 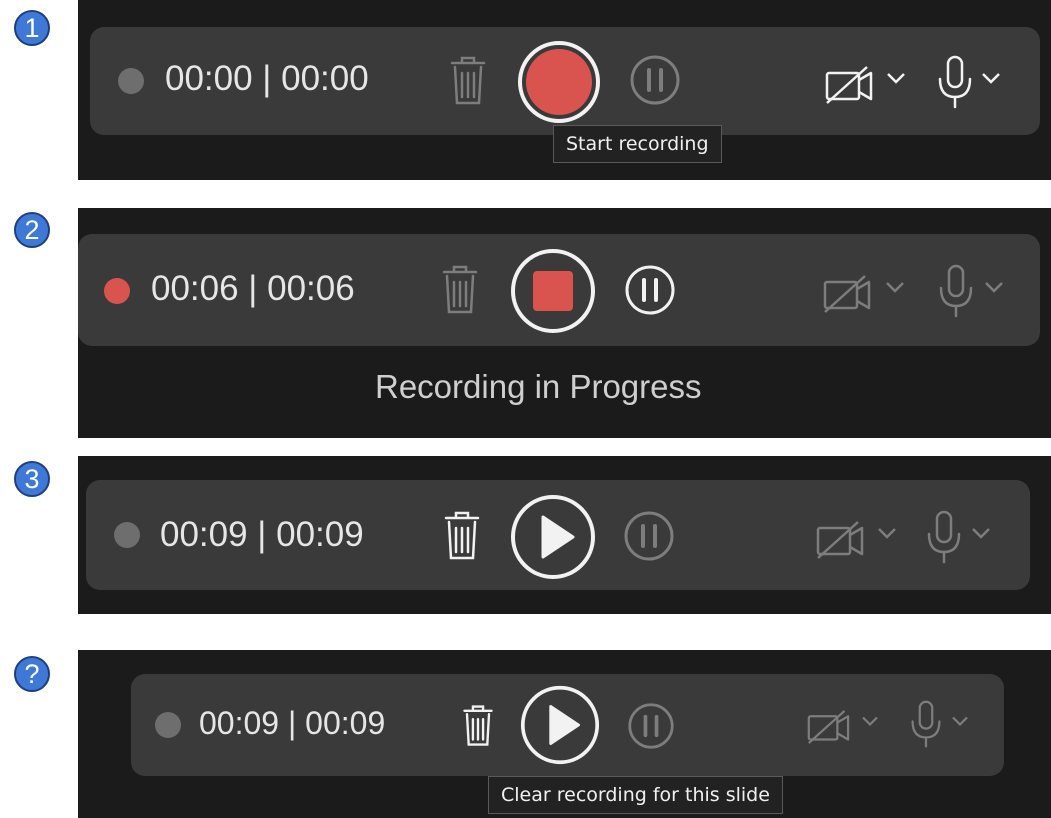 What do you see at coordinates (32, 479) in the screenshot?
I see `step-badge-3: 3` at bounding box center [32, 479].